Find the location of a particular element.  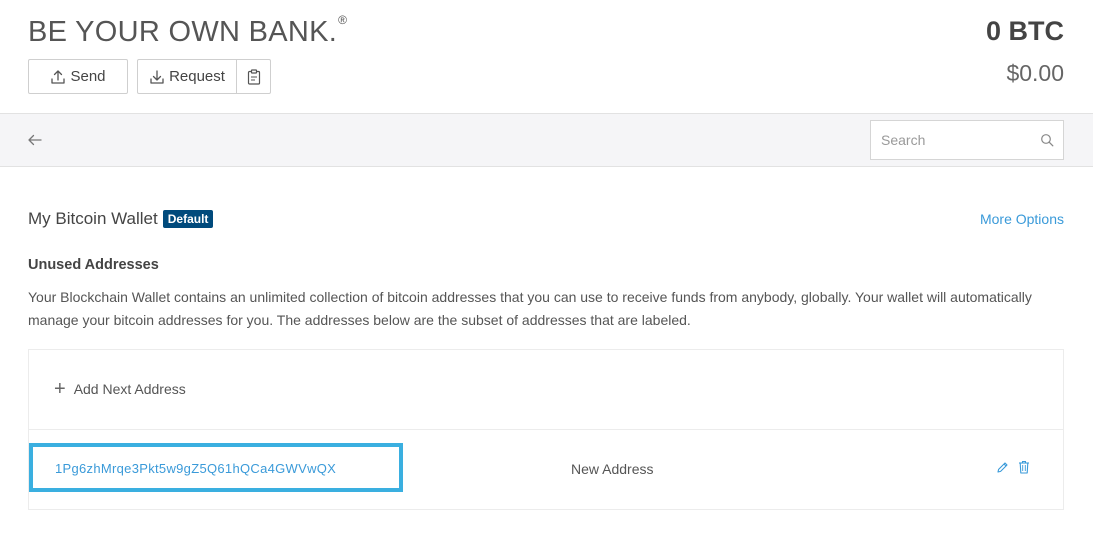

add-next-address-label: Add Next Address is located at coordinates (129, 389).